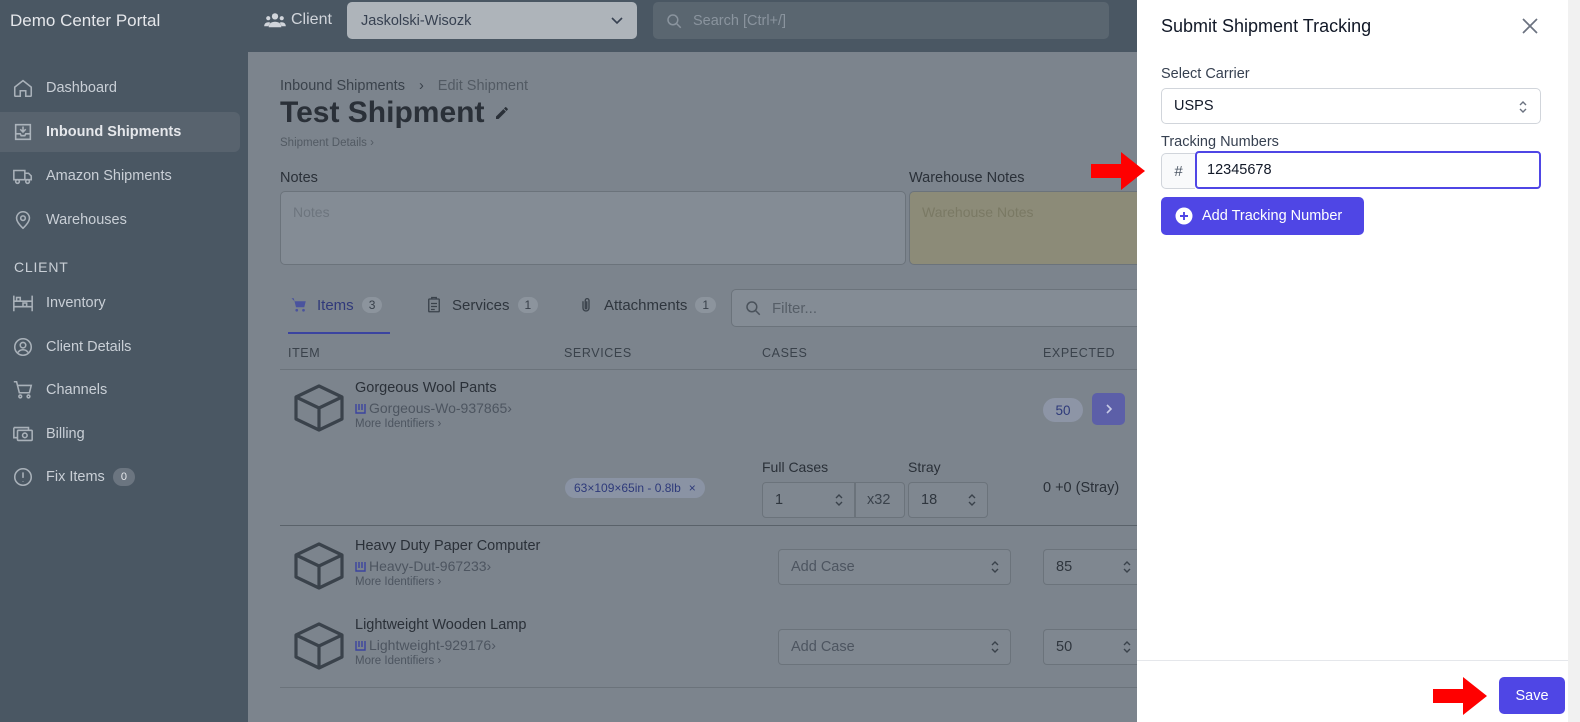  What do you see at coordinates (123, 477) in the screenshot?
I see `fix-items-badge: 0` at bounding box center [123, 477].